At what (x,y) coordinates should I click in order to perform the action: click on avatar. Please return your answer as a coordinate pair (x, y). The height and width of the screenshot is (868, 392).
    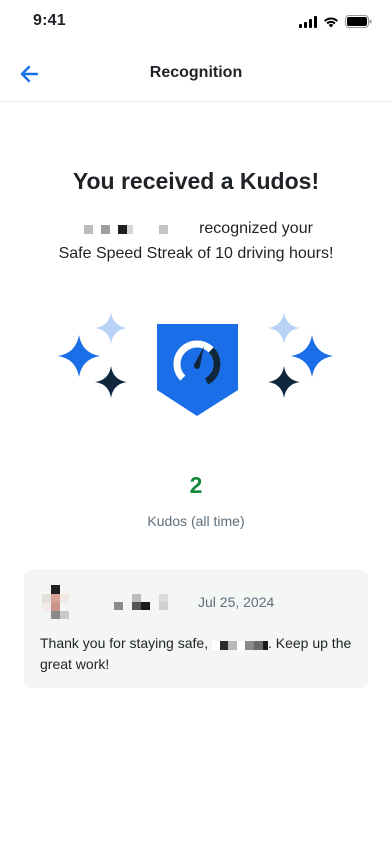
    Looking at the image, I should click on (56, 602).